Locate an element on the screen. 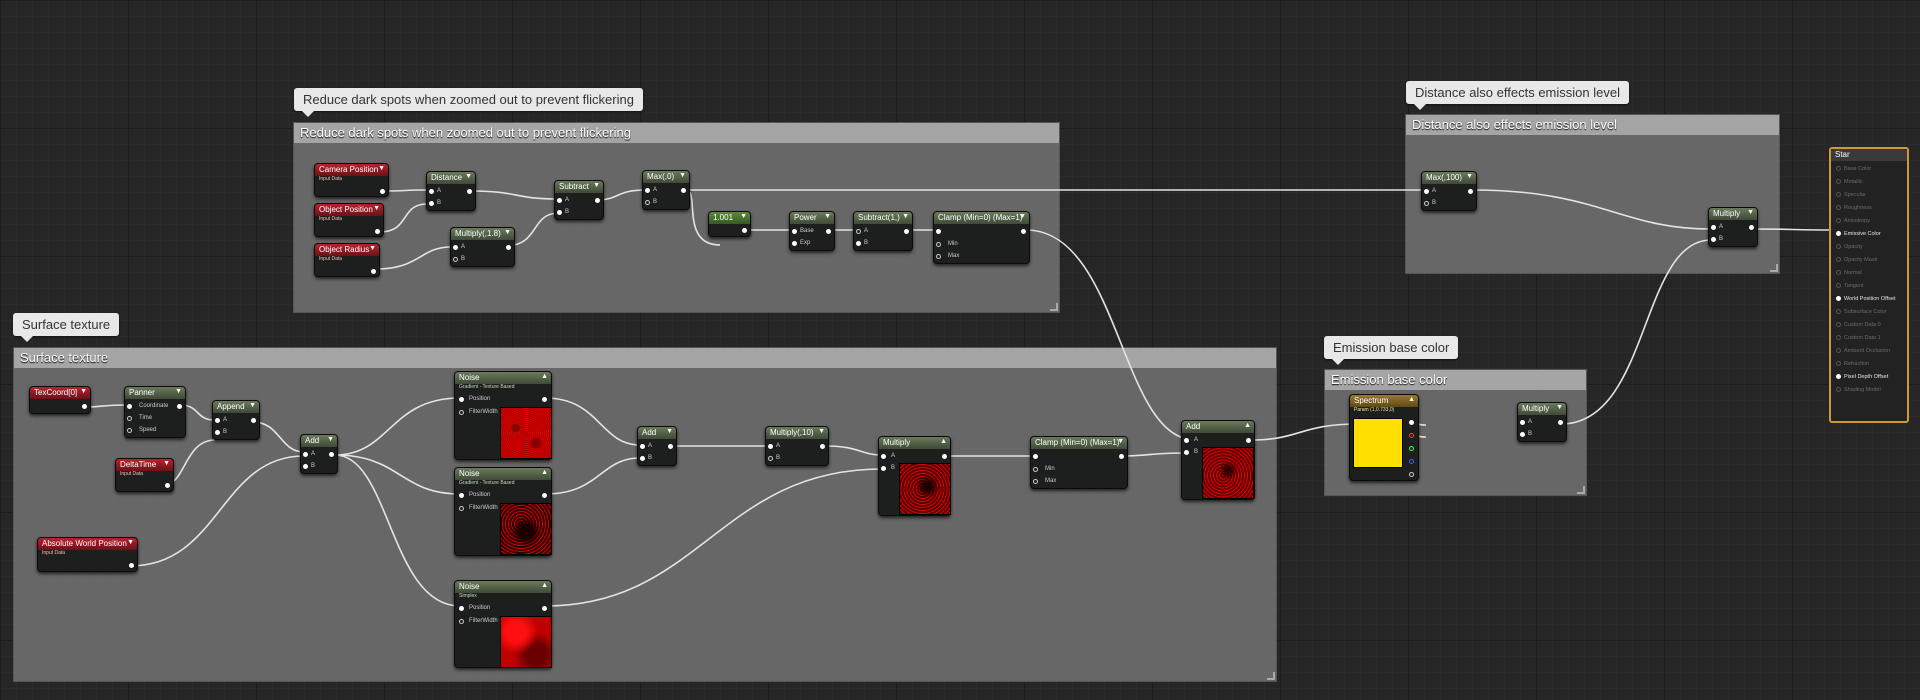  material-pin-row: Pixel Depth Offset is located at coordinates (1862, 377).